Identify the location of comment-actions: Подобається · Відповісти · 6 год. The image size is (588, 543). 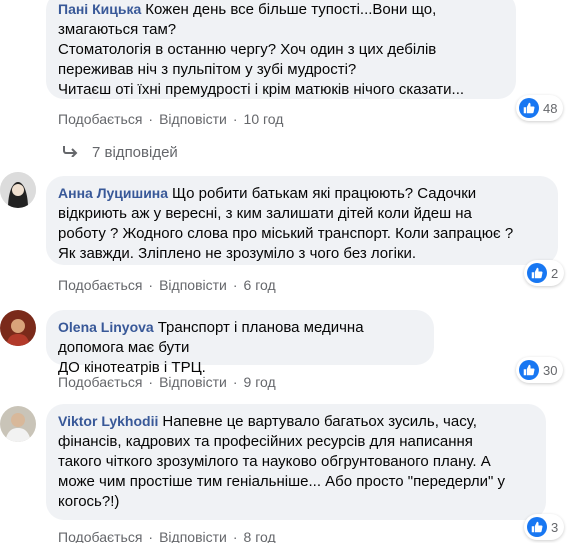
(167, 285).